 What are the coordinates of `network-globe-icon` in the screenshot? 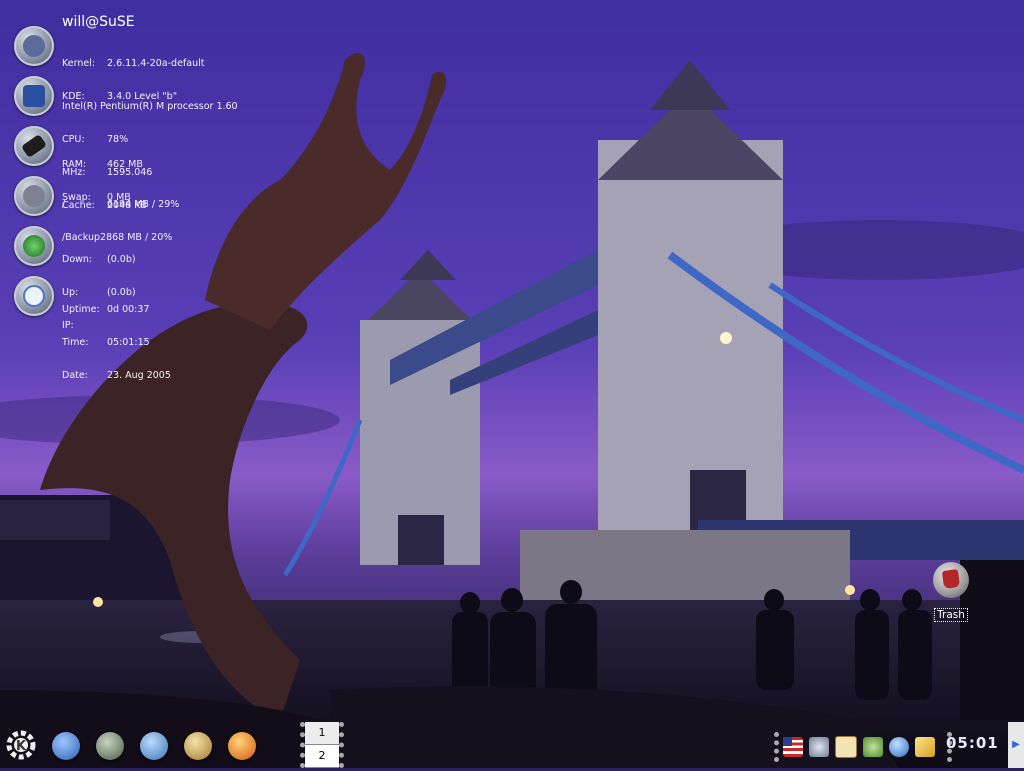 It's located at (34, 246).